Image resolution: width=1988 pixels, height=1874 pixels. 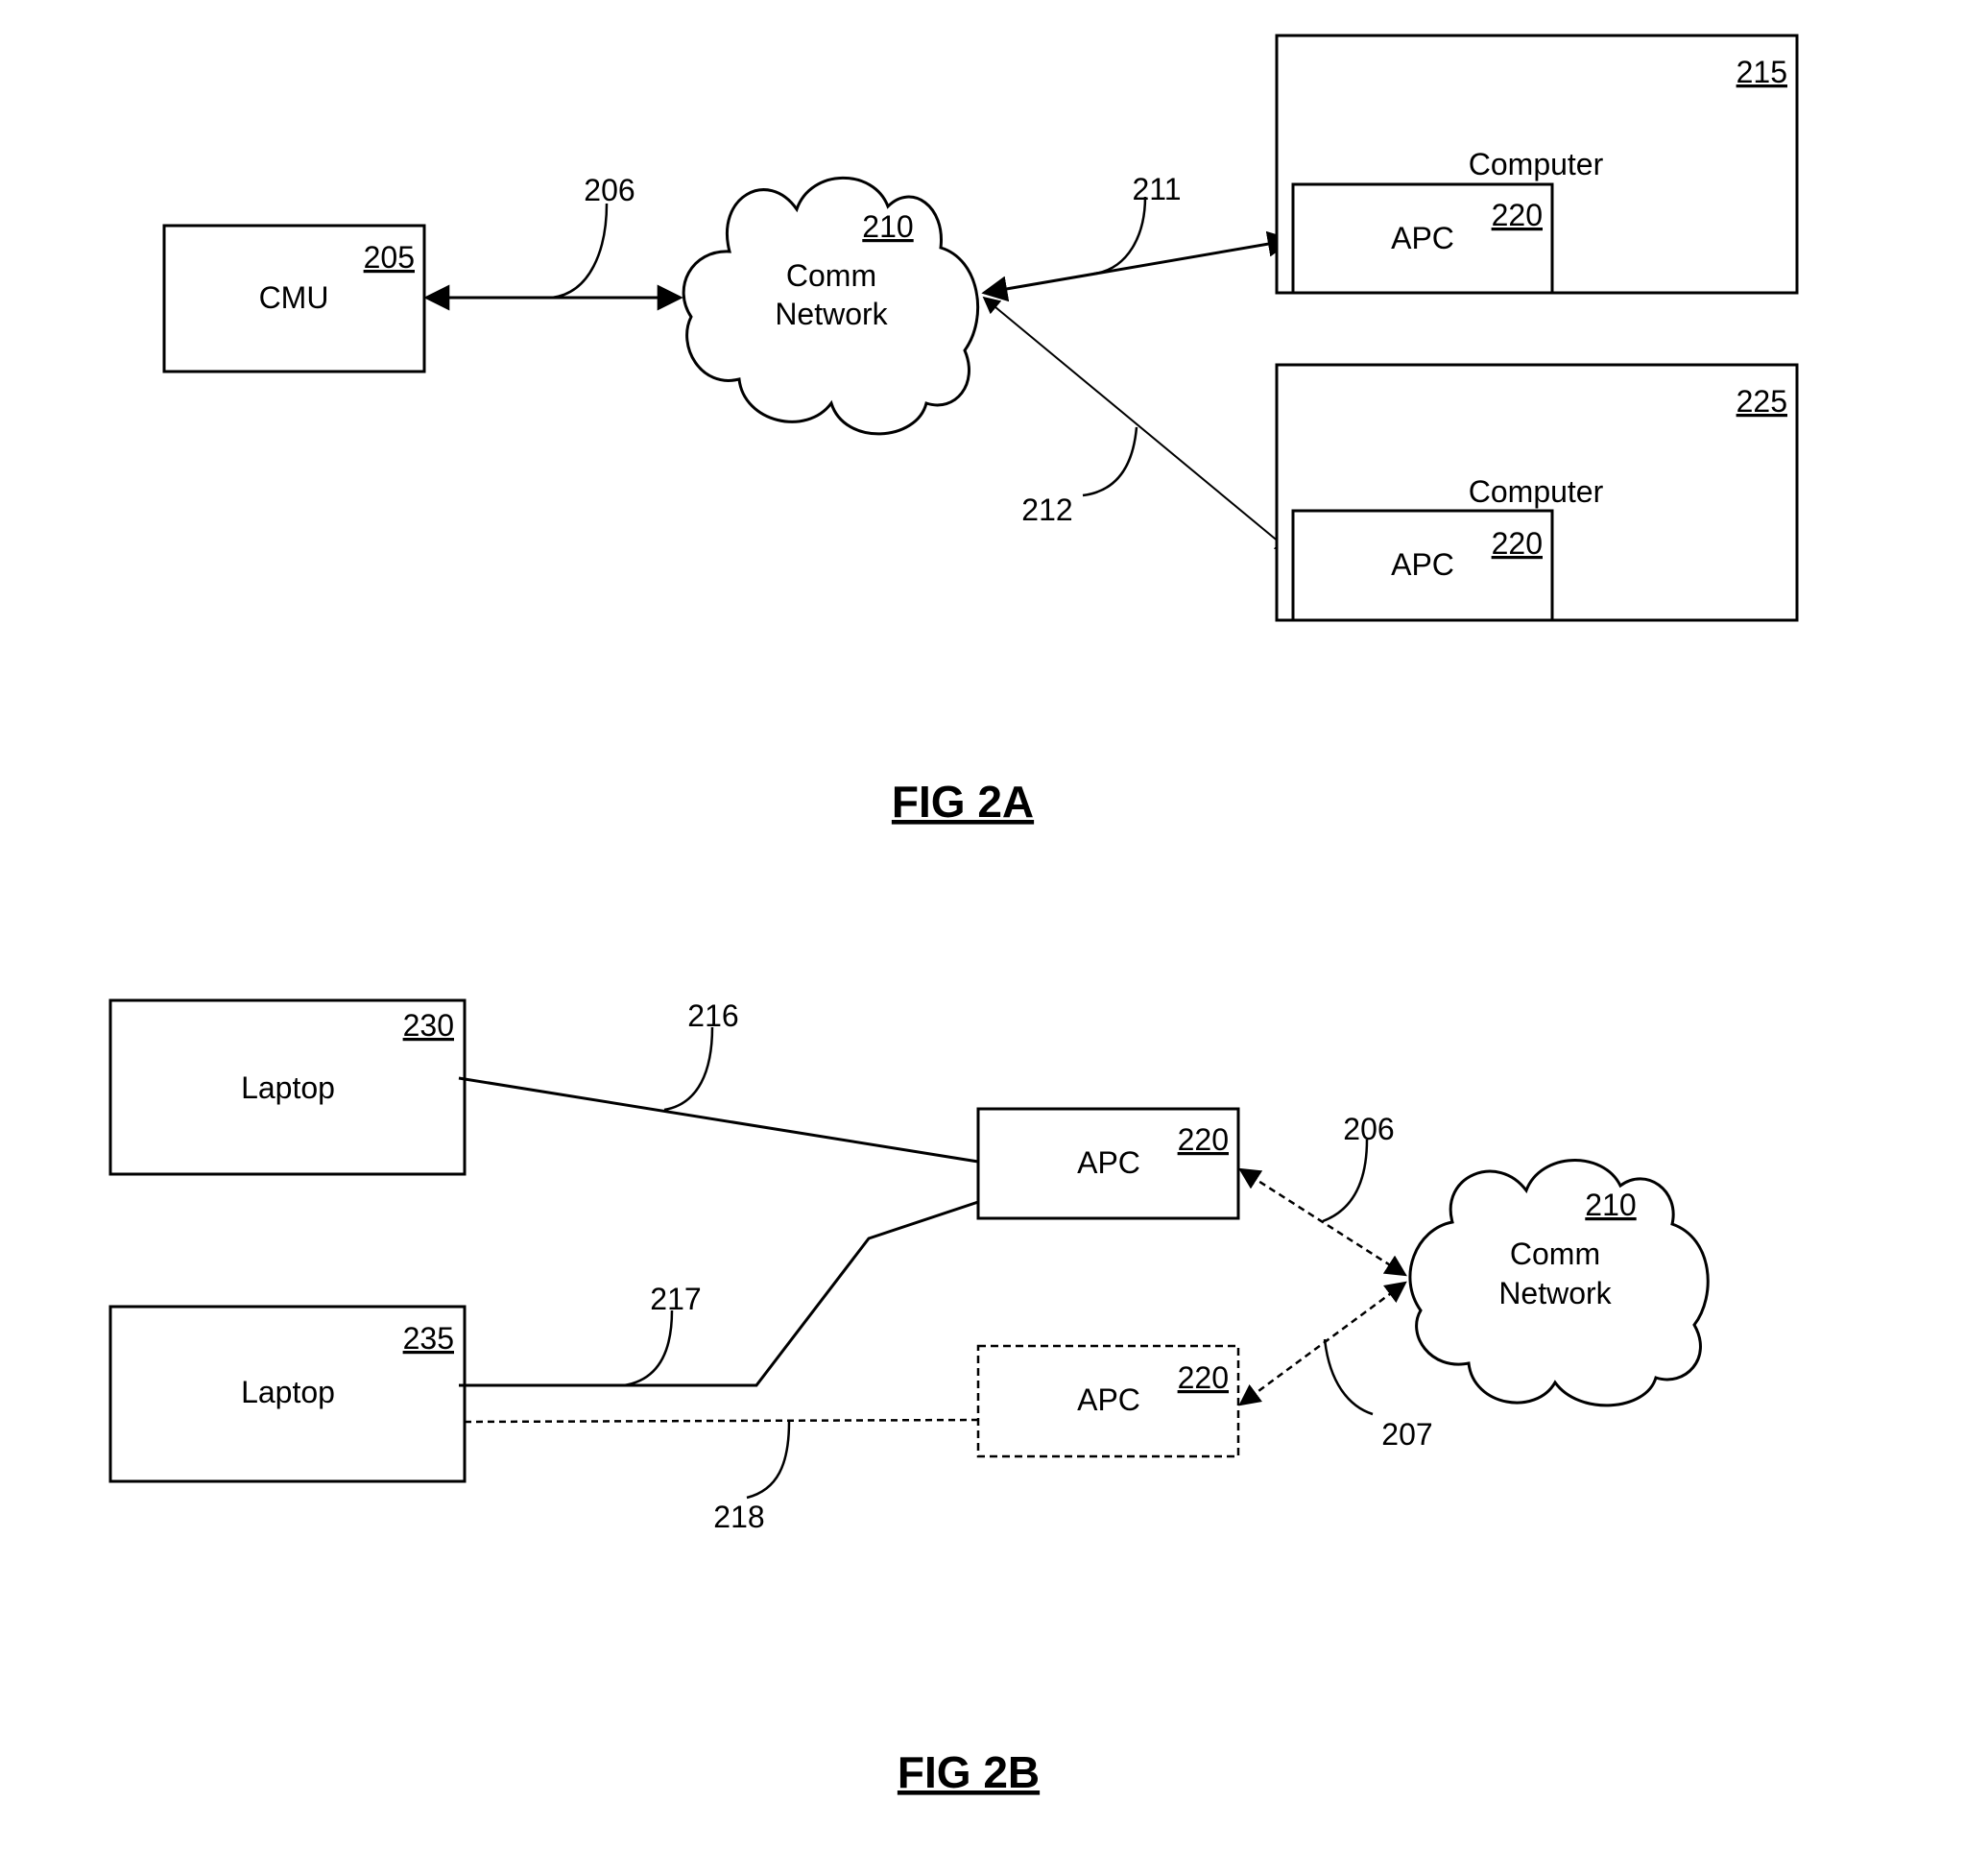 I want to click on link-ref-211: 211, so click(x=1156, y=189).